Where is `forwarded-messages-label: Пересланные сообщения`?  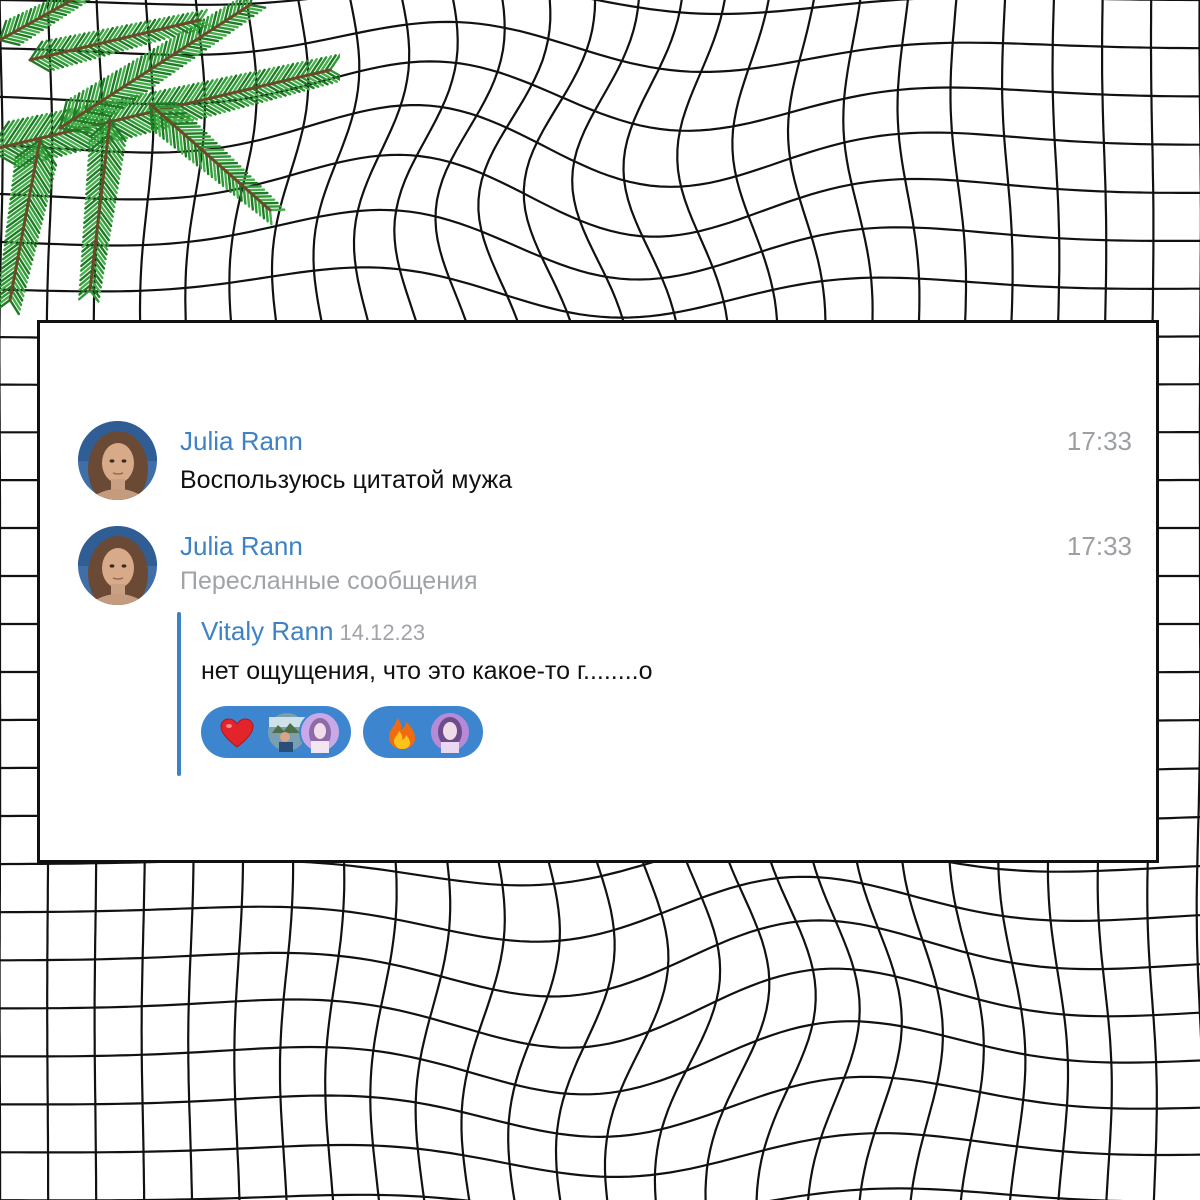
forwarded-messages-label: Пересланные сообщения is located at coordinates (329, 581).